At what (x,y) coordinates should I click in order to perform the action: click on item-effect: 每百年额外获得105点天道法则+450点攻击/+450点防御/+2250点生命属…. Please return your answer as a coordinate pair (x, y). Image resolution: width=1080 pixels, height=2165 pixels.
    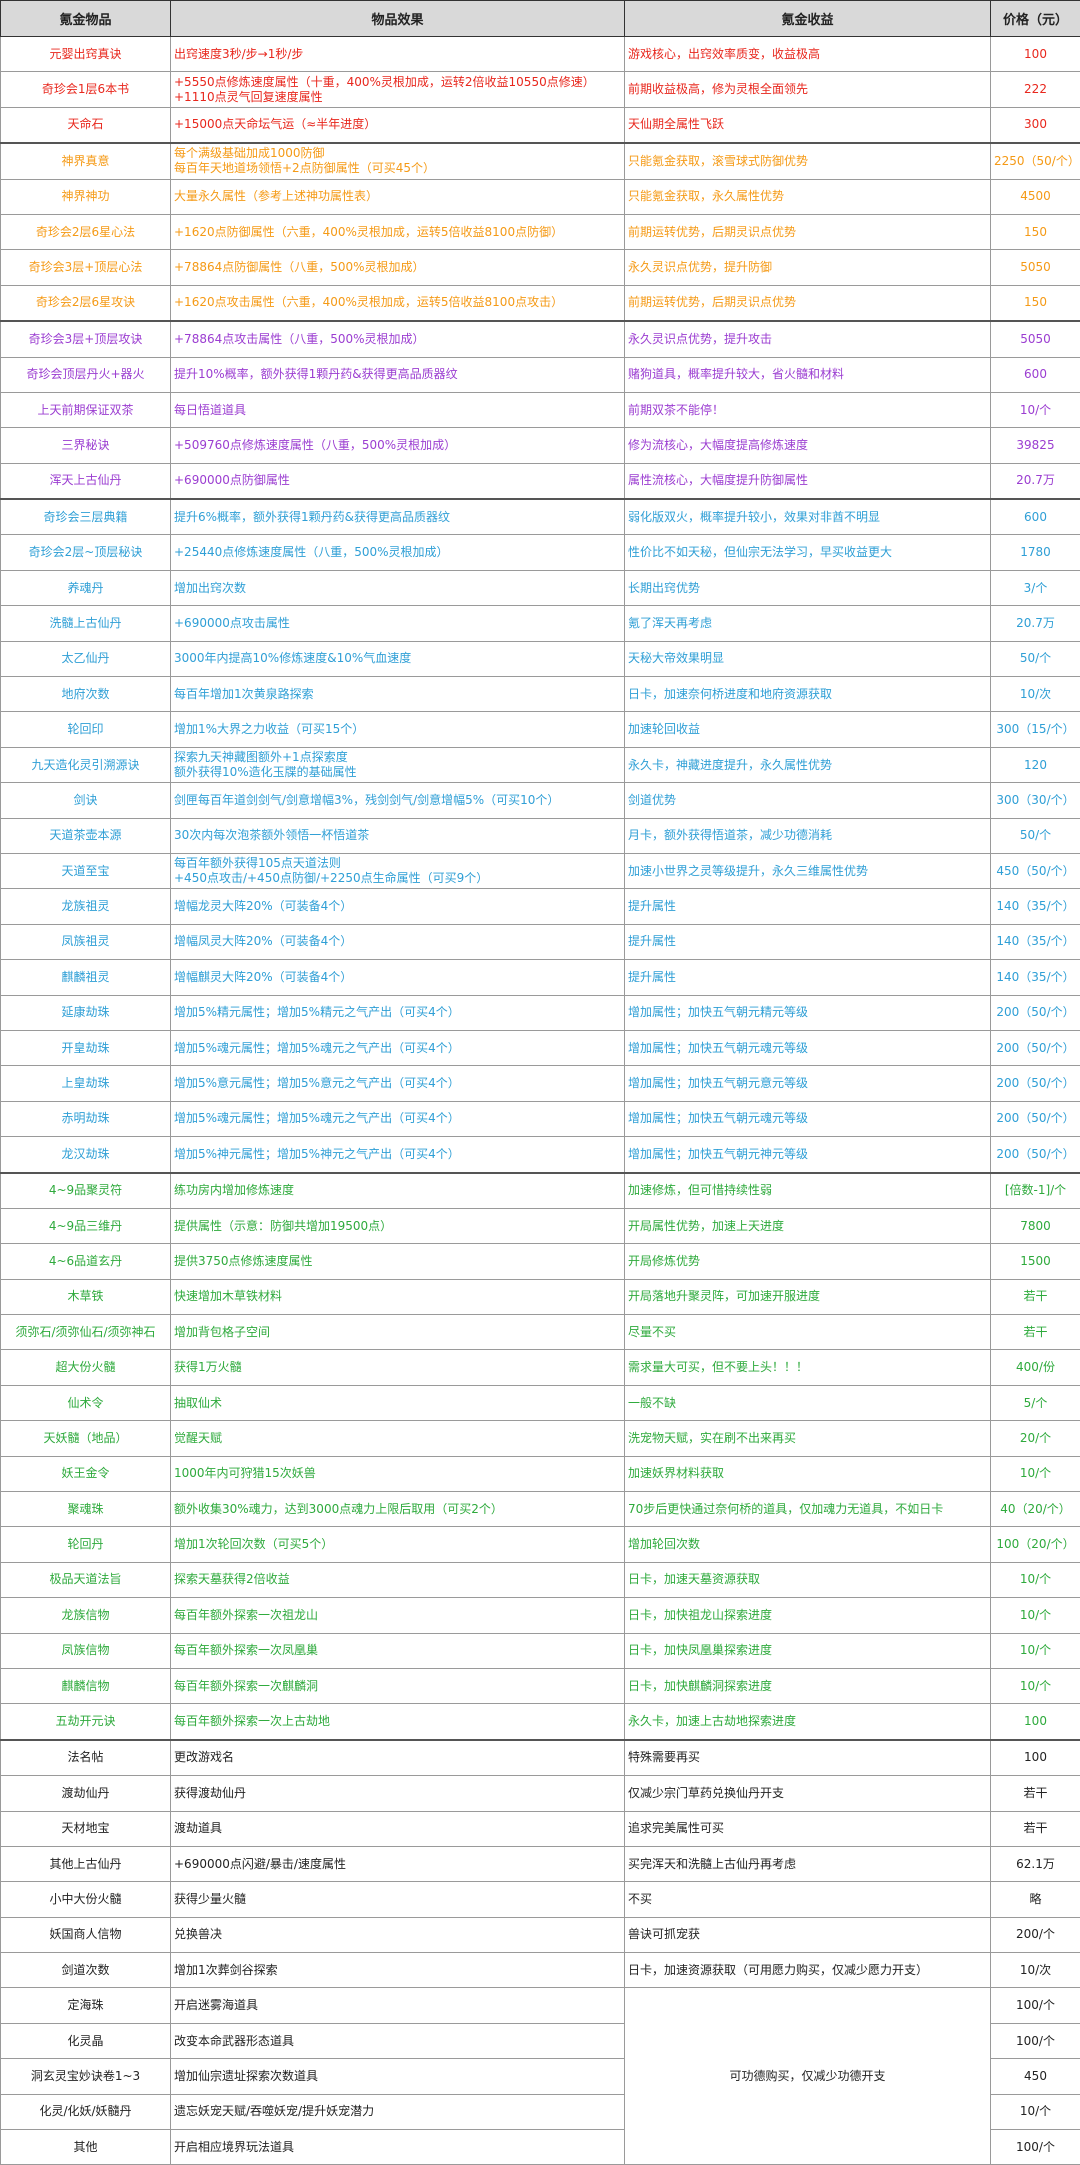
    Looking at the image, I should click on (398, 870).